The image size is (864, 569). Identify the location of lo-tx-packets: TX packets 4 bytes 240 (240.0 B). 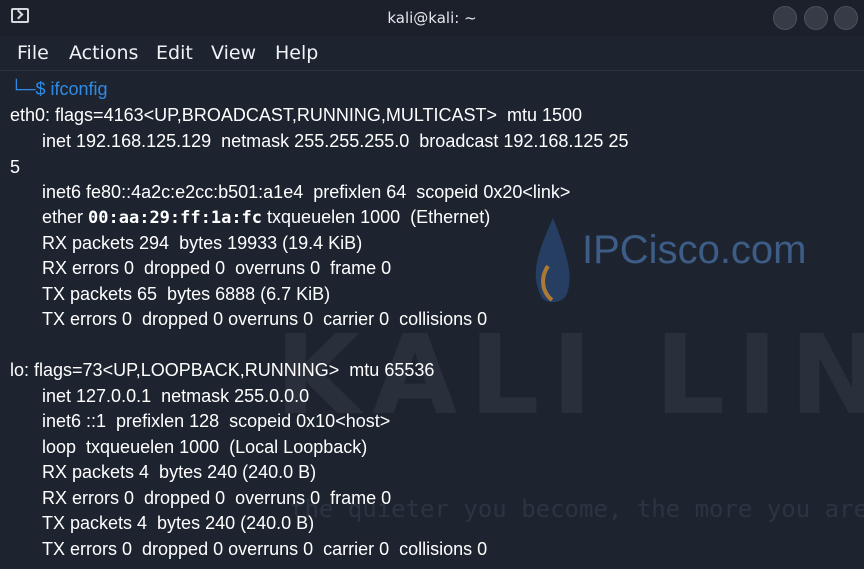
(178, 523).